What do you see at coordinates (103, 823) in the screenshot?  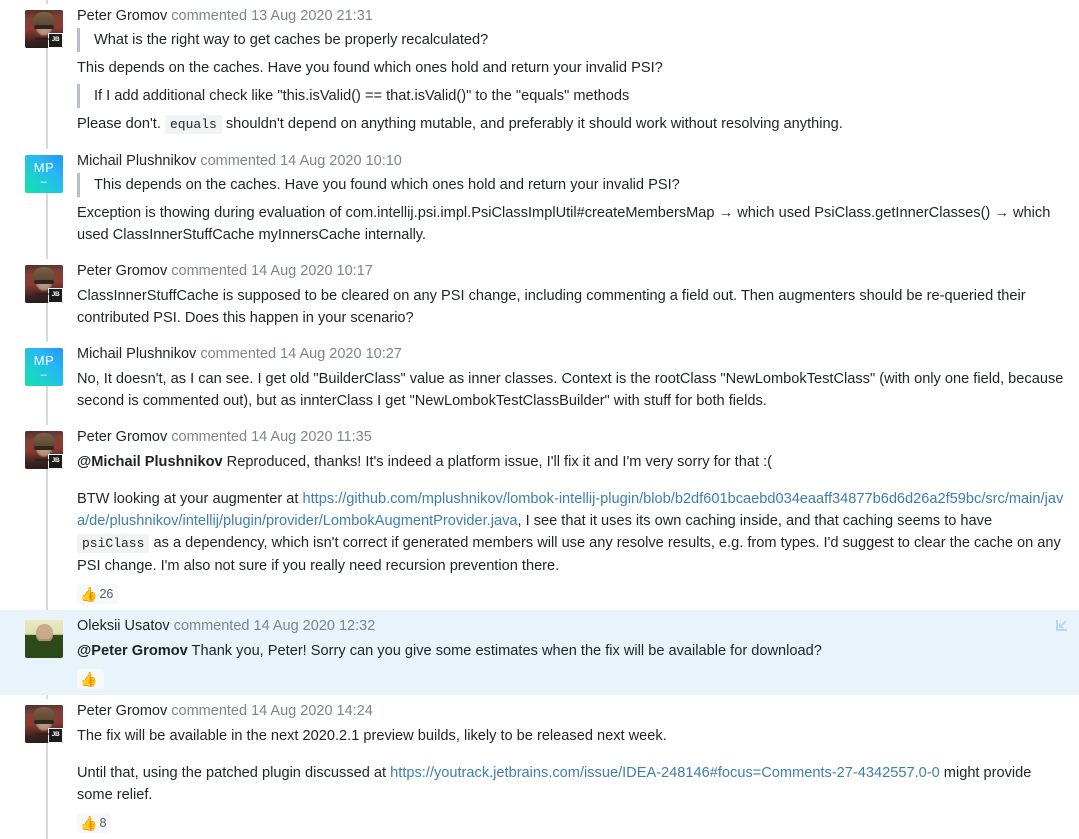 I see `reaction-count: 8` at bounding box center [103, 823].